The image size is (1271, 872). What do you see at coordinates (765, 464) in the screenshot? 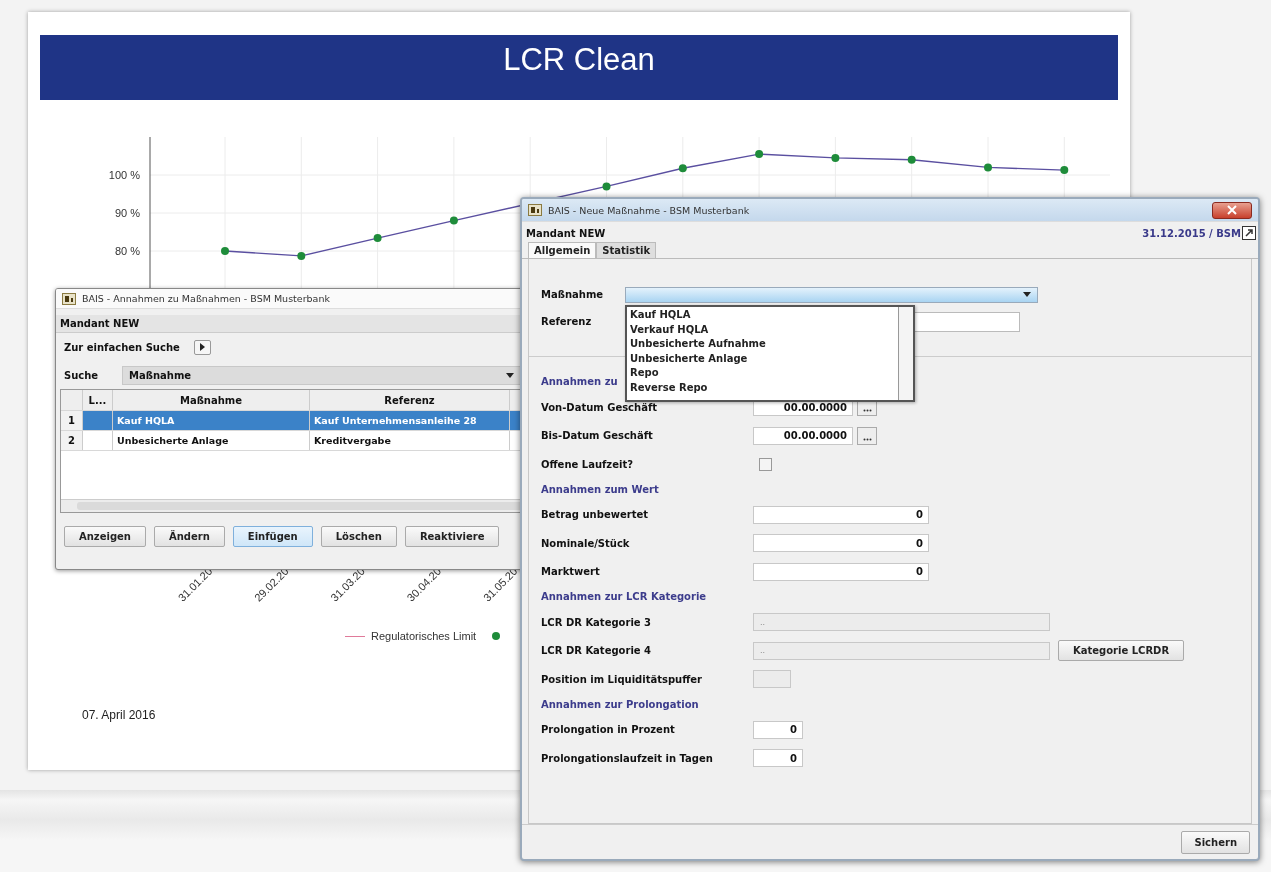
I see `checkbox` at bounding box center [765, 464].